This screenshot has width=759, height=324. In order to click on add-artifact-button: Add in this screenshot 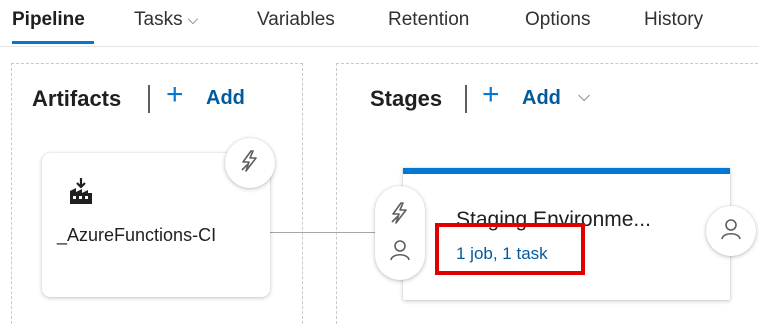, I will do `click(225, 98)`.